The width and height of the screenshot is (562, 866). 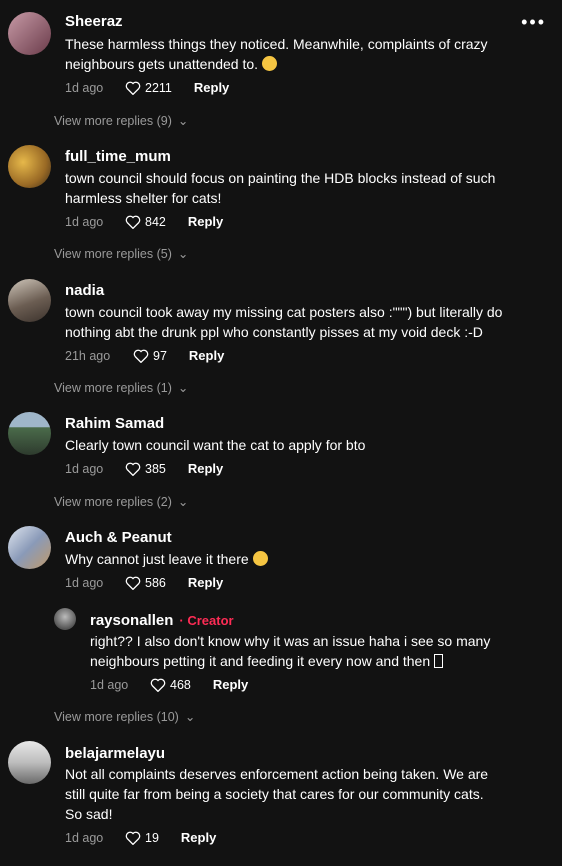 What do you see at coordinates (160, 355) in the screenshot?
I see `like-count: 97` at bounding box center [160, 355].